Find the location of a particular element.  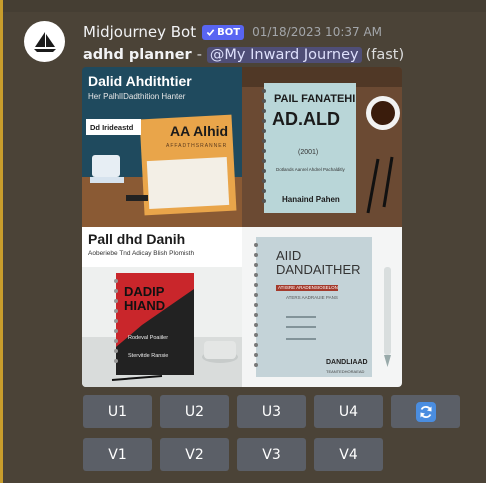

message-content: adhd planner - @My Inward Journey (fast) is located at coordinates (243, 55).